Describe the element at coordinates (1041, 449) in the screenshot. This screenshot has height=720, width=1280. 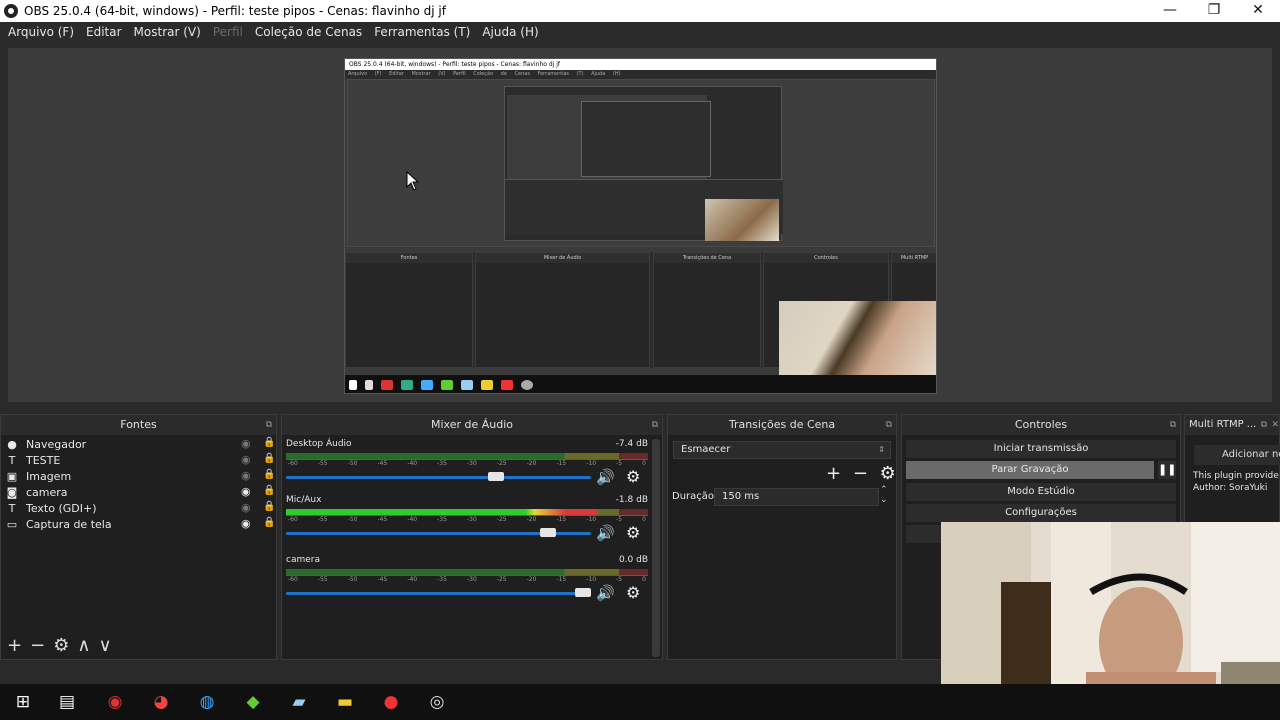
I see `start-streaming-button: Iniciar transmissão` at that location.